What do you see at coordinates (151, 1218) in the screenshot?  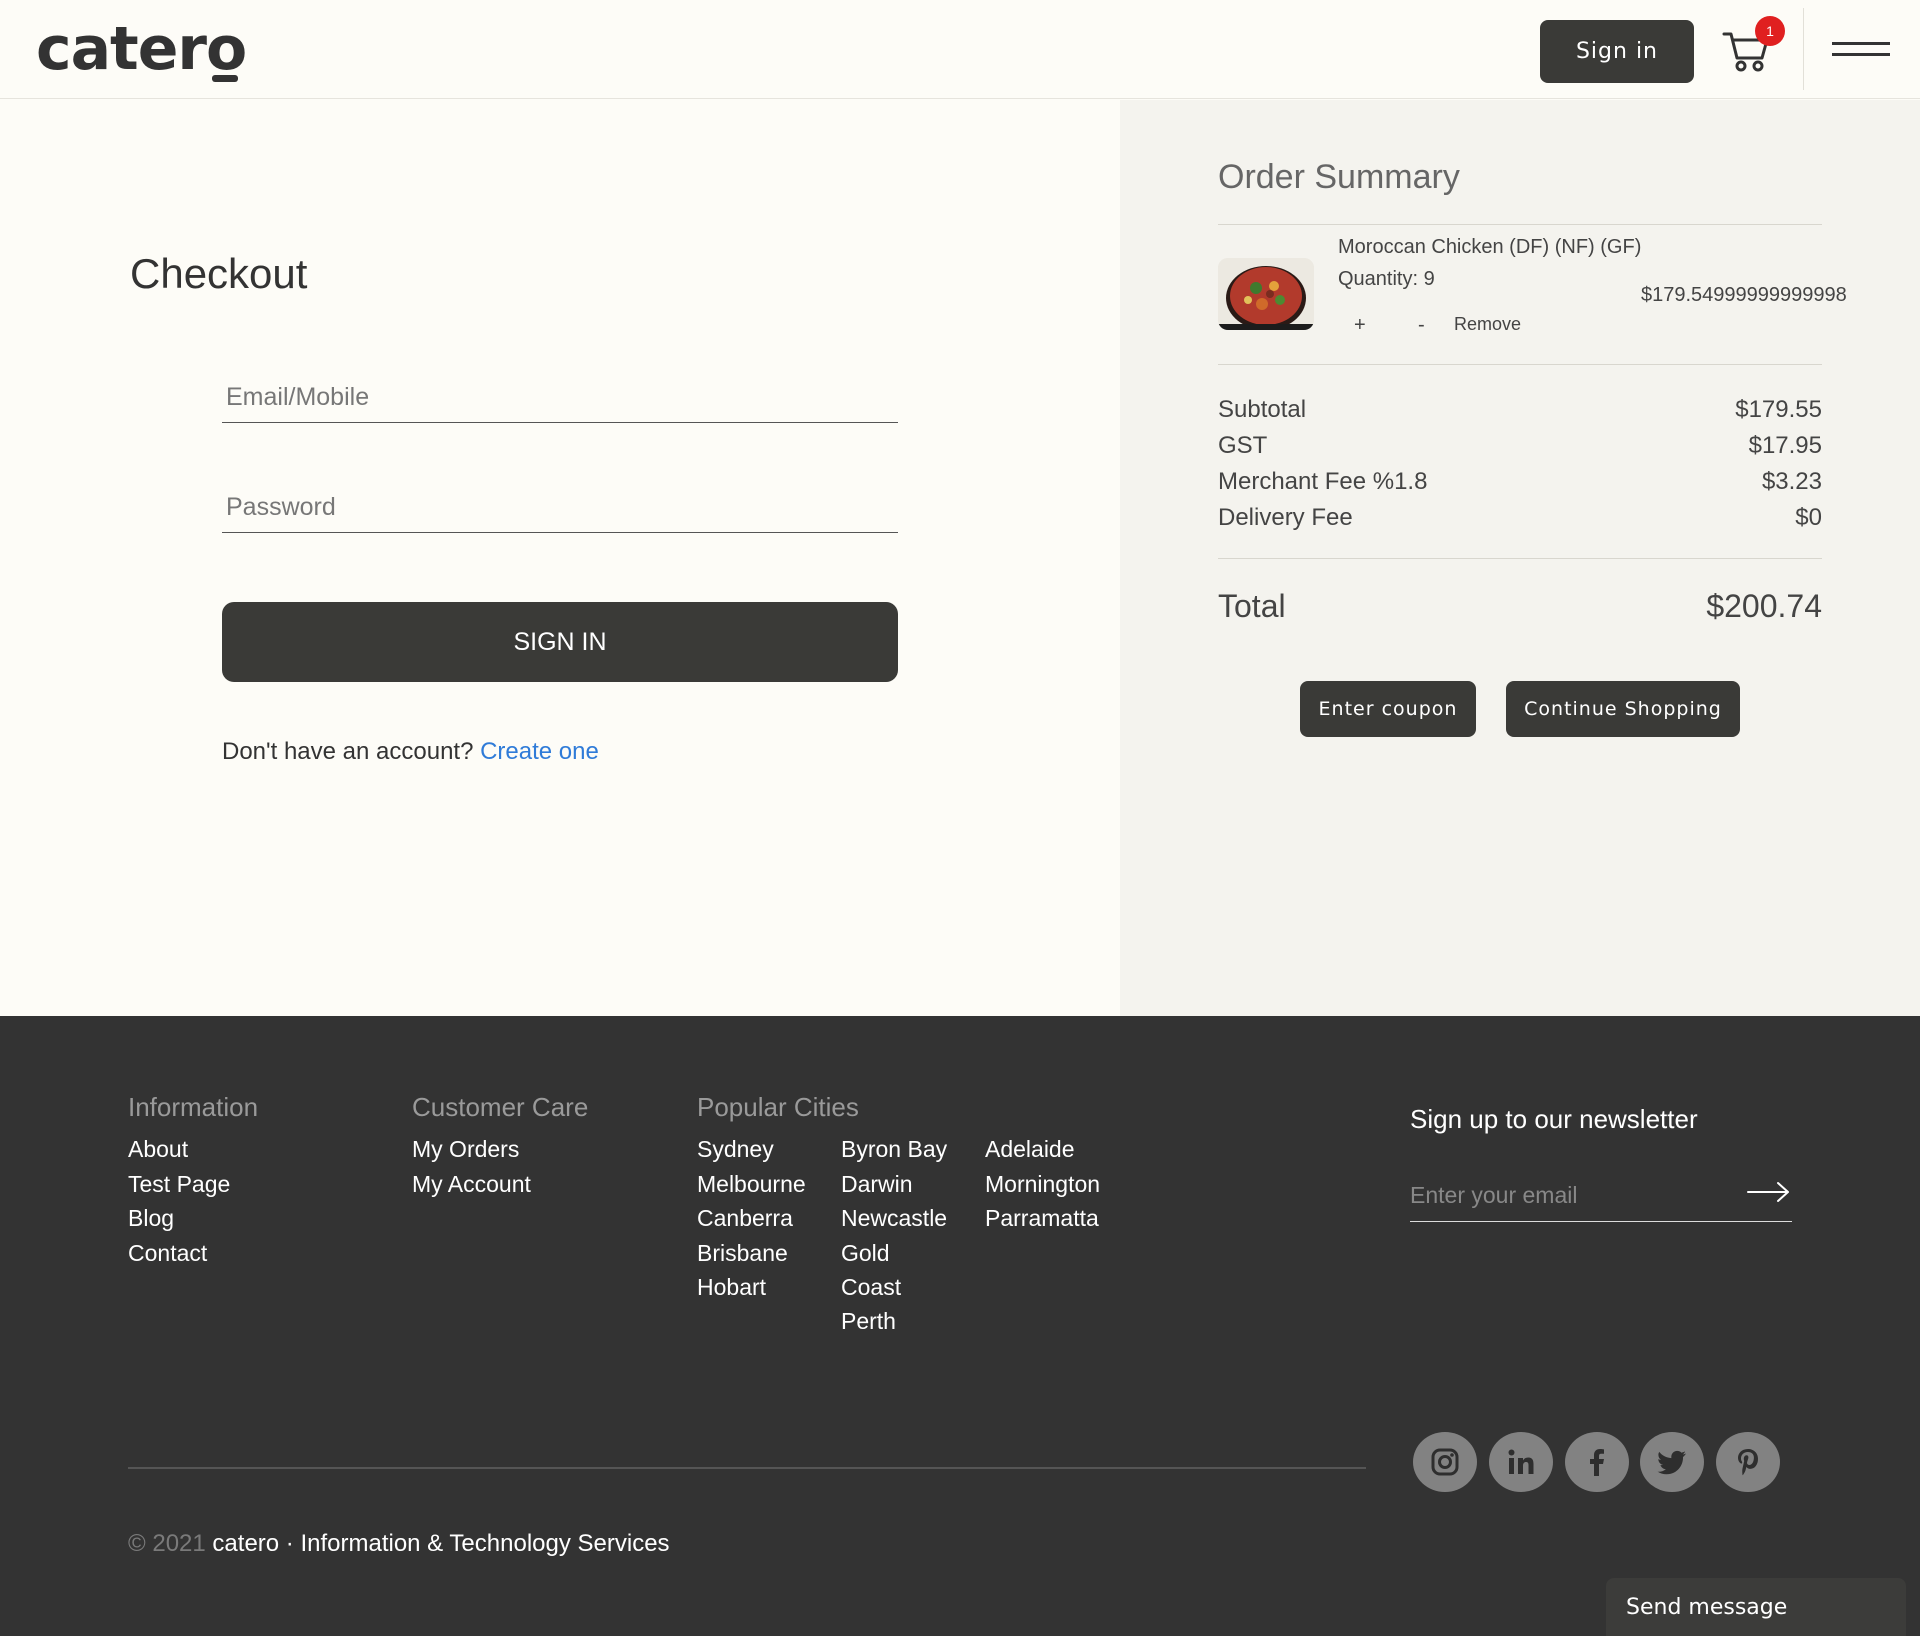 I see `footer-link-blog: Blog` at bounding box center [151, 1218].